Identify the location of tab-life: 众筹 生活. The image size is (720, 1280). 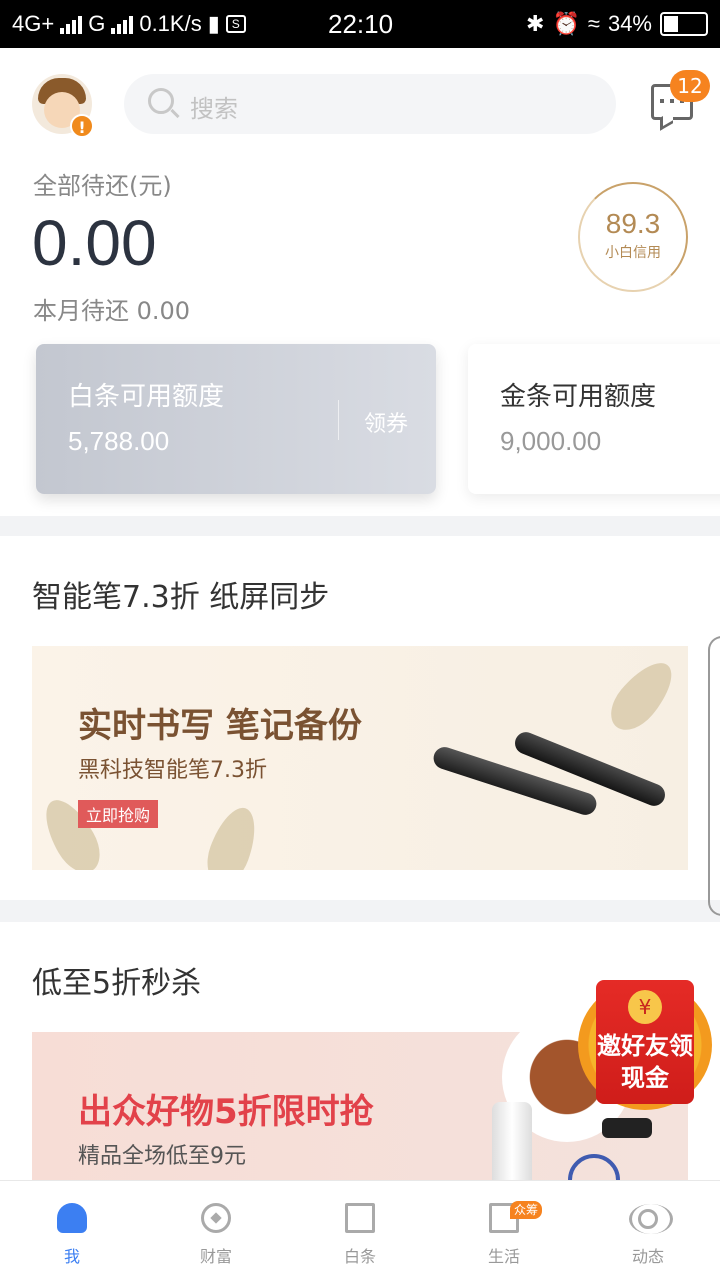
(504, 1230).